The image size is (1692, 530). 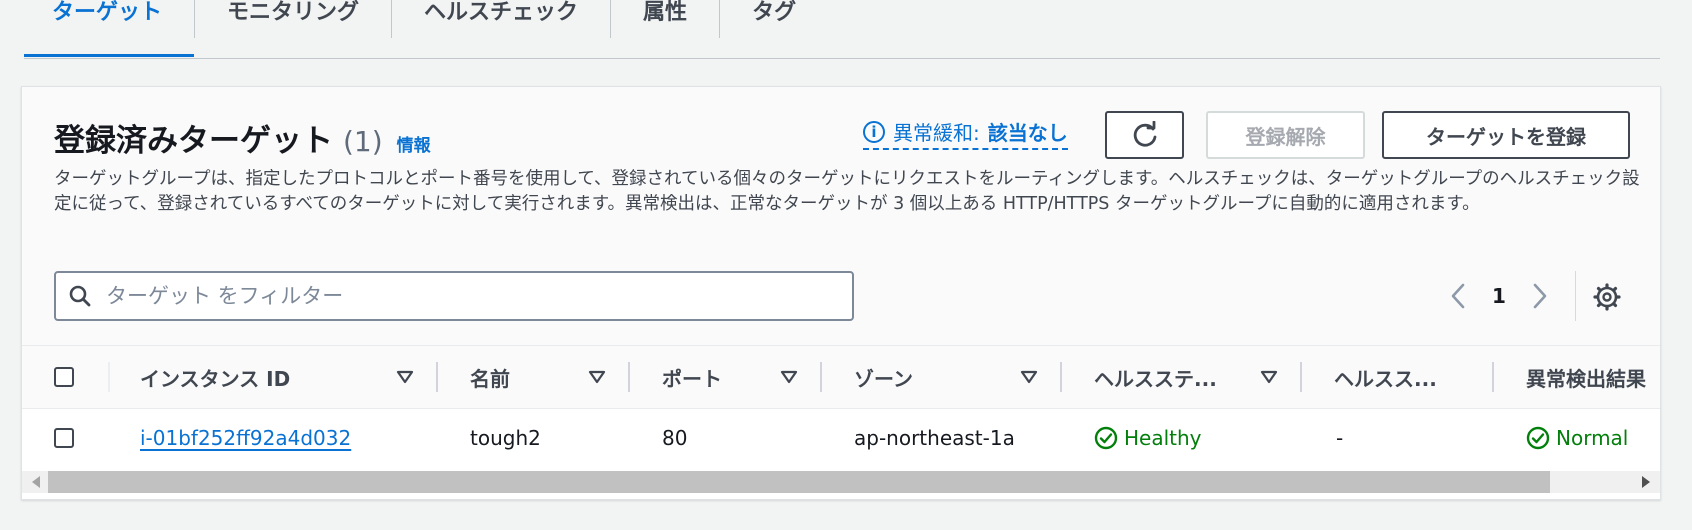 I want to click on anomaly-result-text: Normal, so click(x=1592, y=438).